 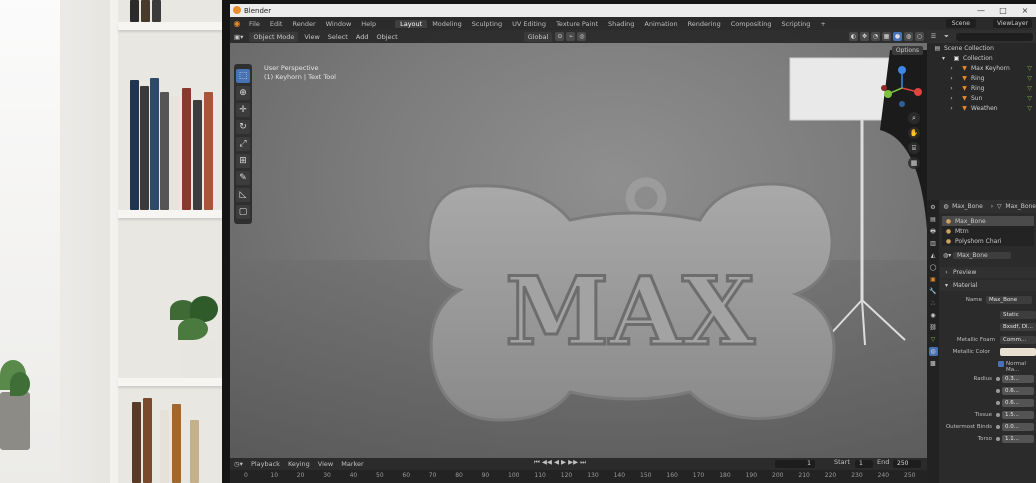 What do you see at coordinates (254, 24) in the screenshot?
I see `menu-file: File` at bounding box center [254, 24].